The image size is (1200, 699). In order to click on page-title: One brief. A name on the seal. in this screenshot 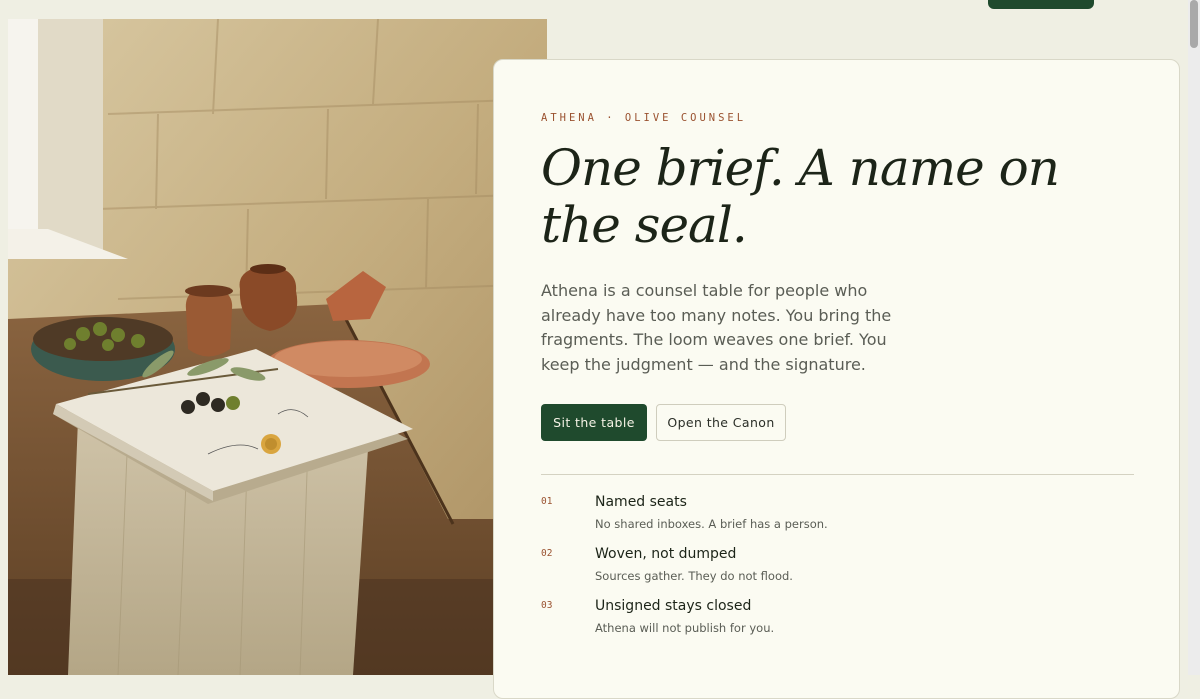, I will do `click(800, 196)`.